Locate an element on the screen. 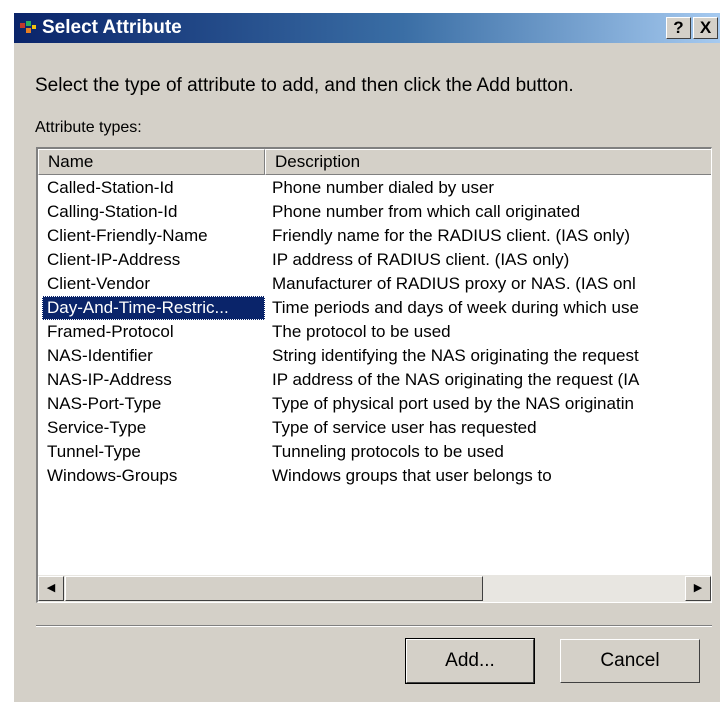  separator-line is located at coordinates (374, 626).